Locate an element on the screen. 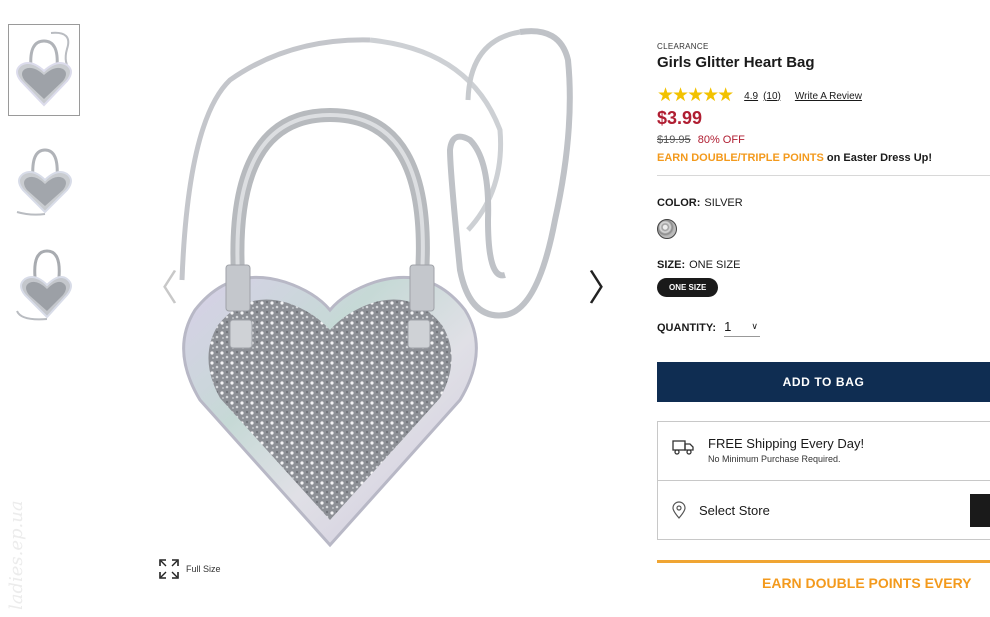  location-pin-icon is located at coordinates (679, 510).